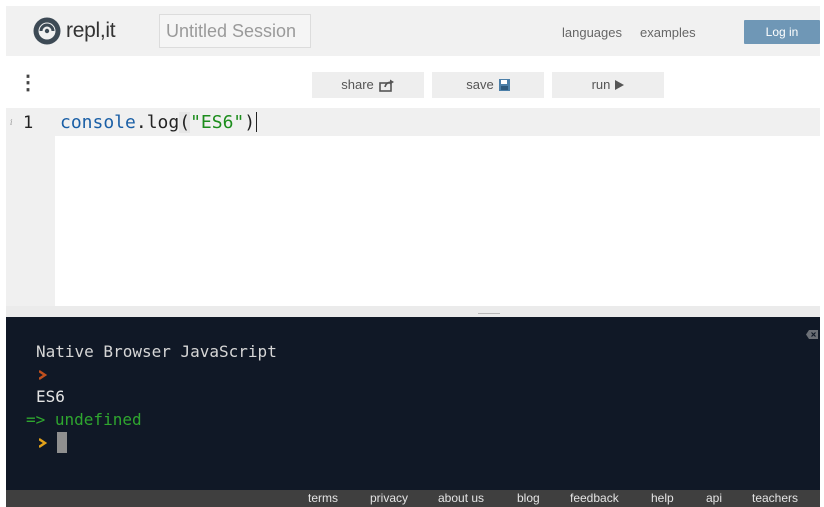 Image resolution: width=824 pixels, height=507 pixels. What do you see at coordinates (62, 442) in the screenshot?
I see `console-input-caret` at bounding box center [62, 442].